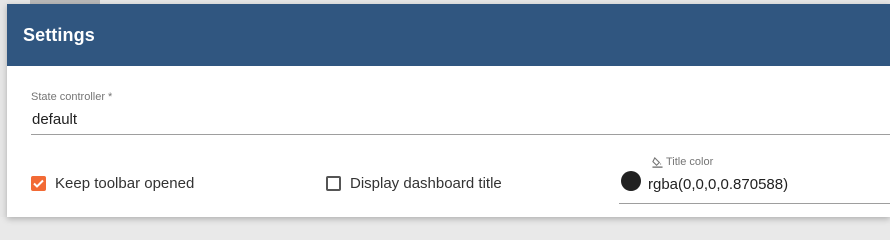 The height and width of the screenshot is (240, 890). I want to click on display-dashboard-title-checkbox: Display dashboard title, so click(414, 183).